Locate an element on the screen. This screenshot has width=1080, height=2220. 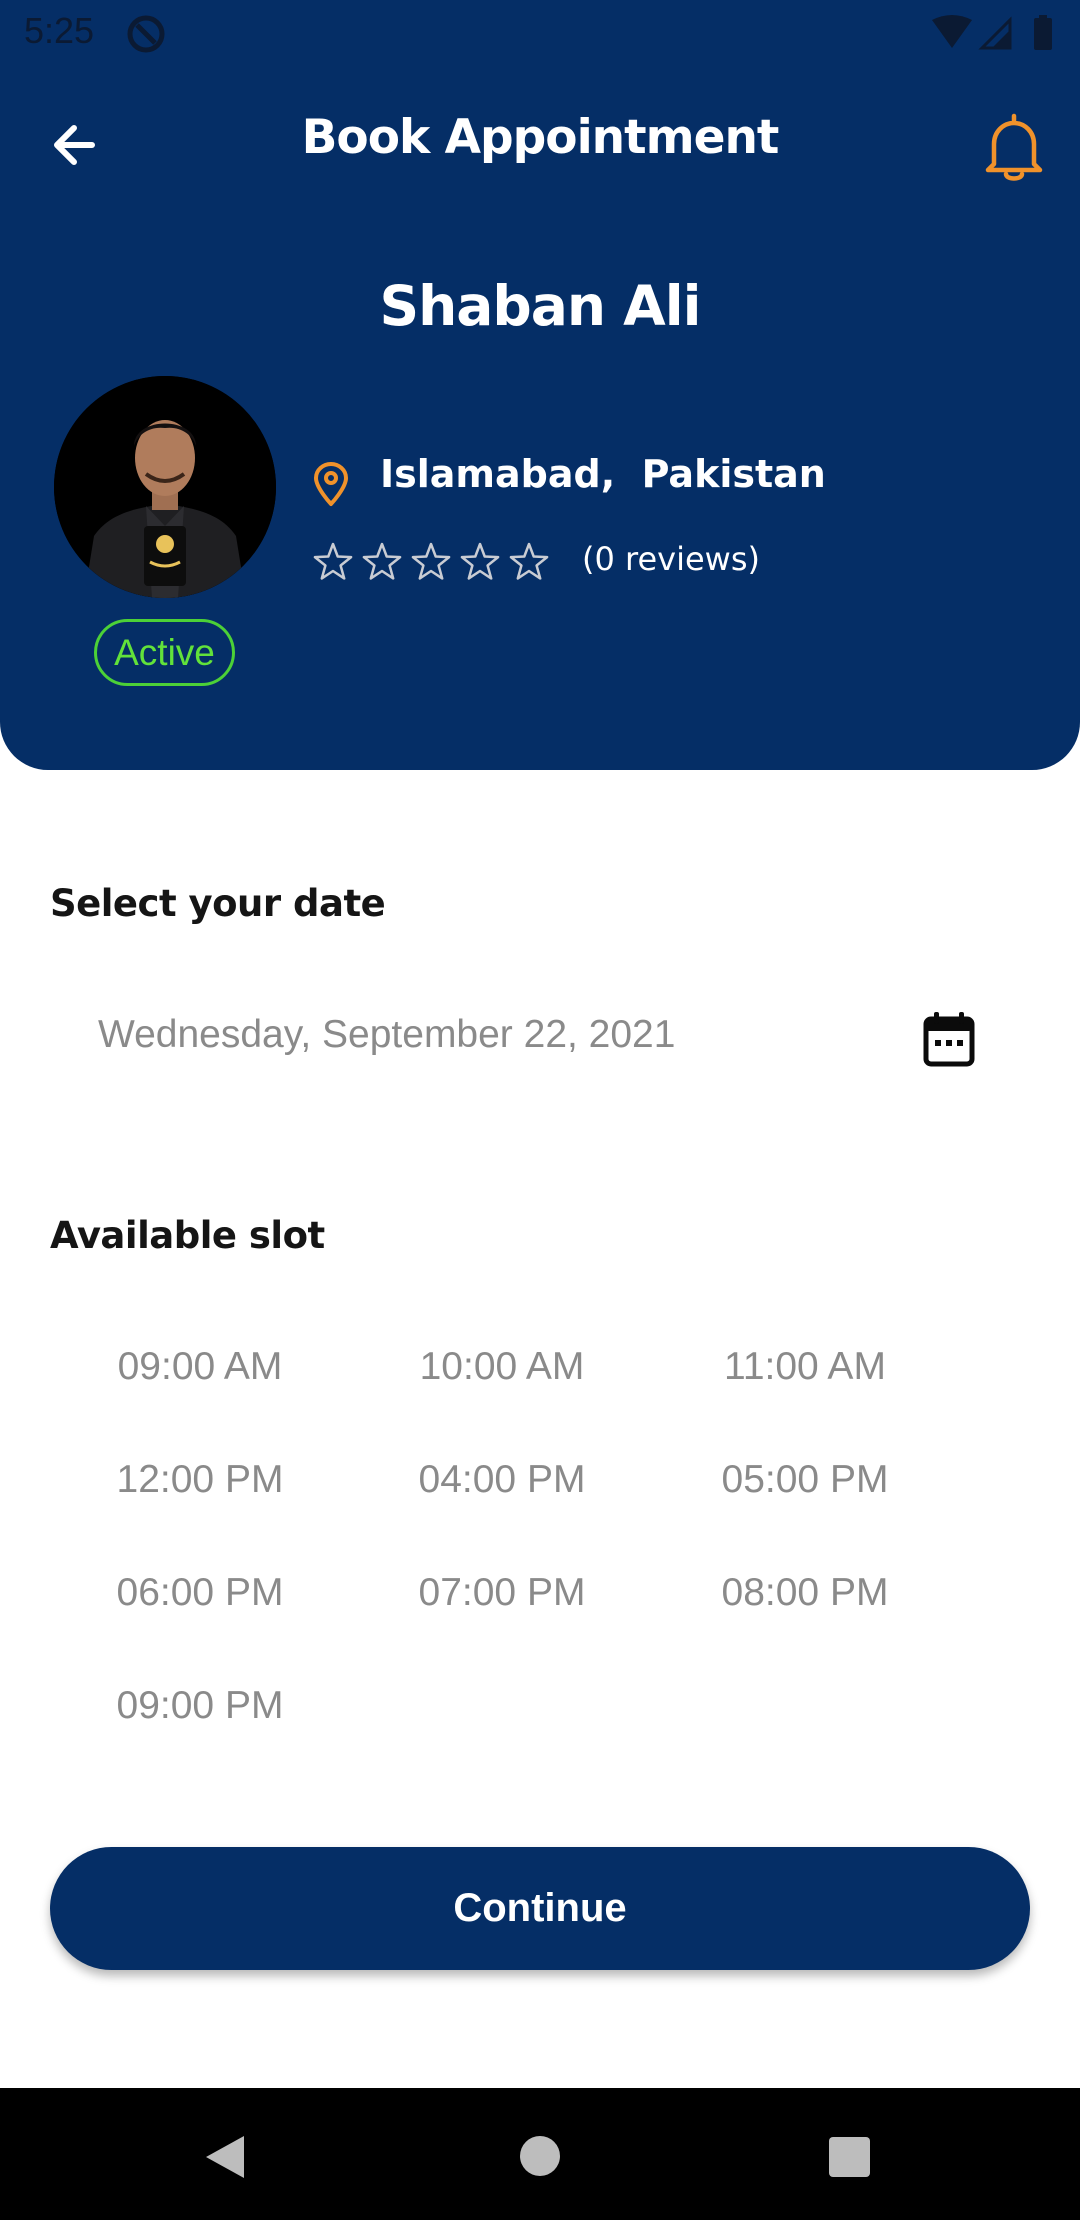
page-title: Book Appointment is located at coordinates (540, 137).